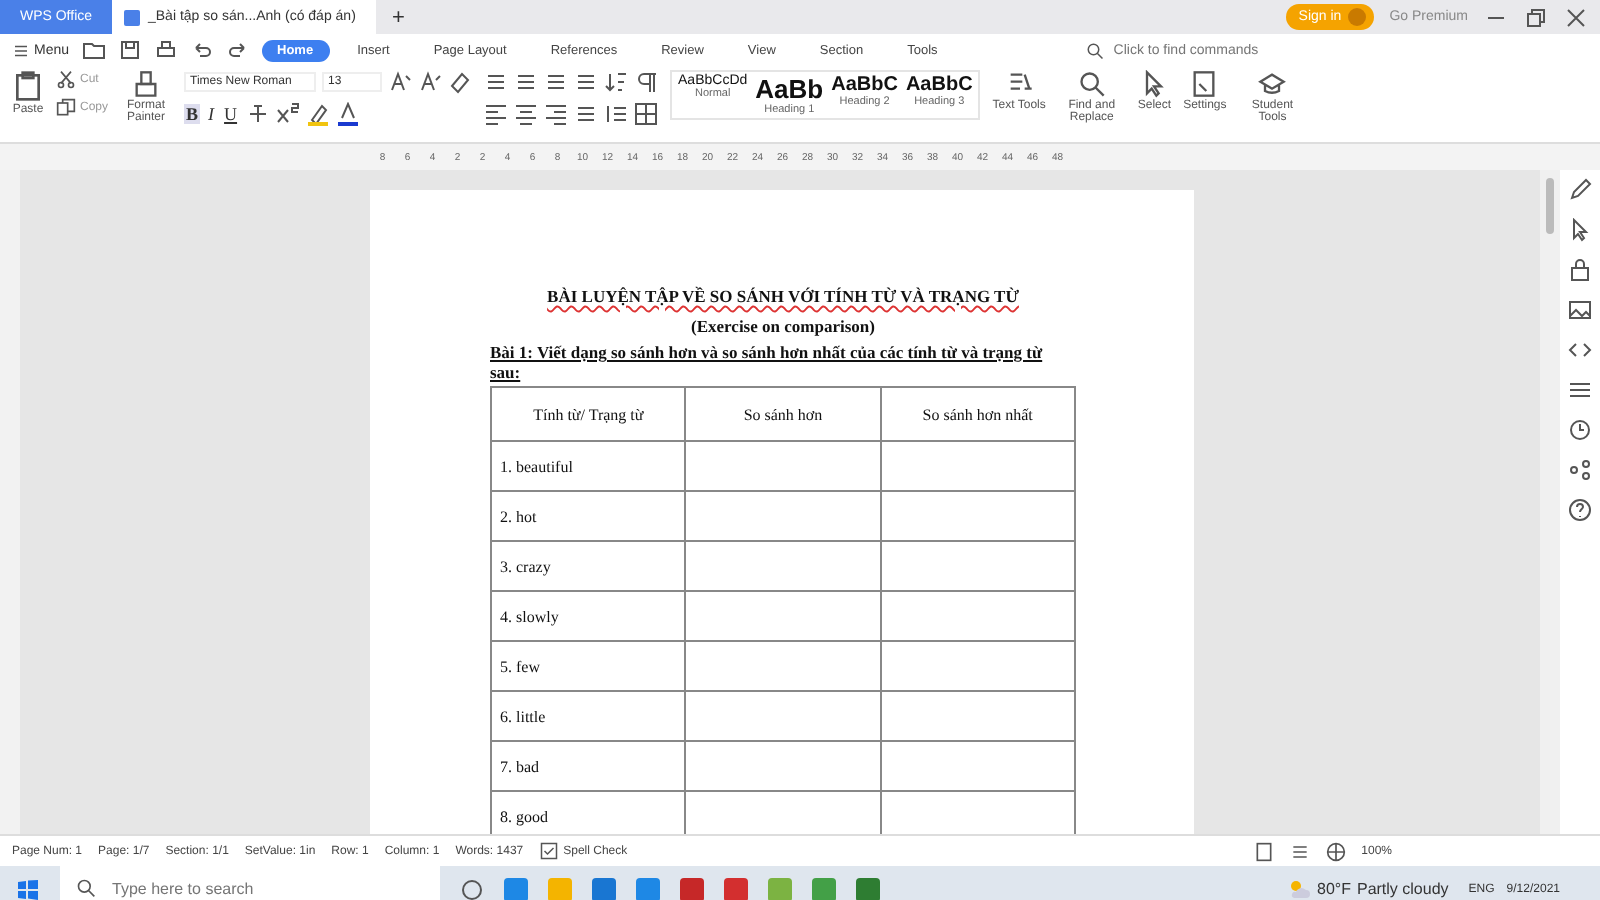 The height and width of the screenshot is (900, 1600). I want to click on new-tab-button: +, so click(398, 17).